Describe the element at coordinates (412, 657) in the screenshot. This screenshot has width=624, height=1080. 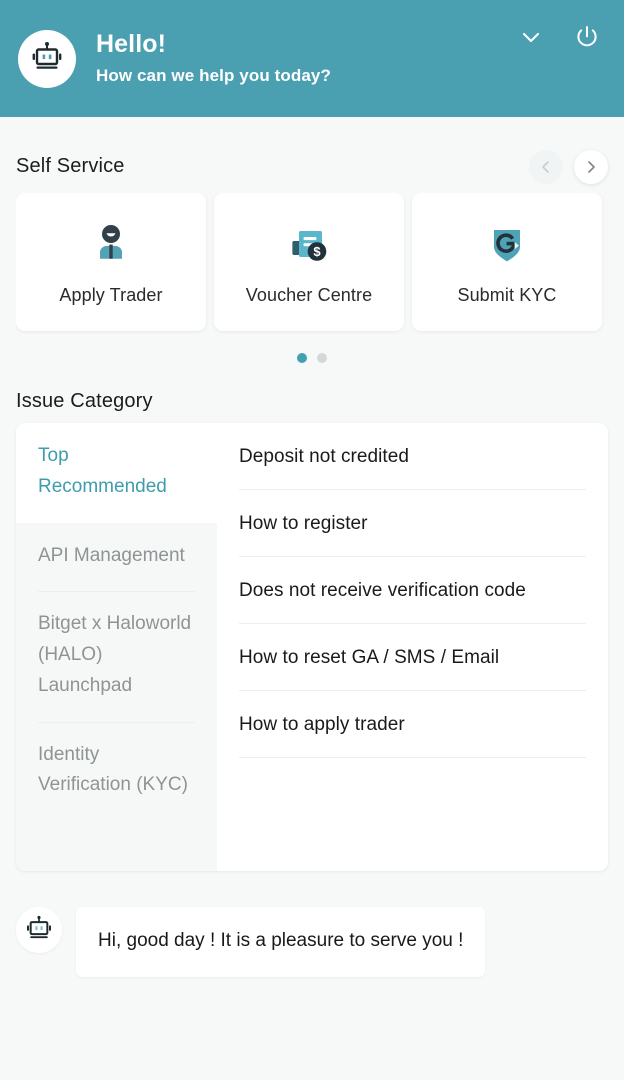
I see `list-item: How to reset GA / SMS / Email` at that location.